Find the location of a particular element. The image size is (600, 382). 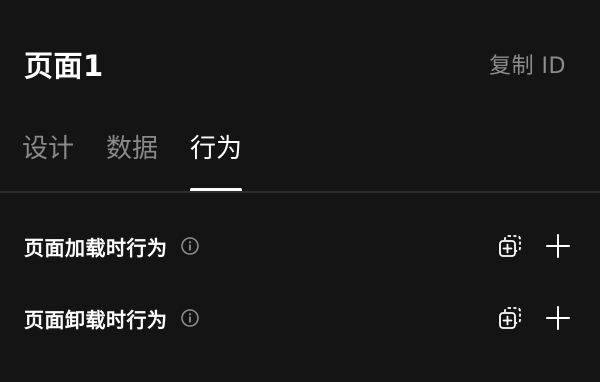

behavior-row-page-unload: 页面卸载时行为 is located at coordinates (298, 318).